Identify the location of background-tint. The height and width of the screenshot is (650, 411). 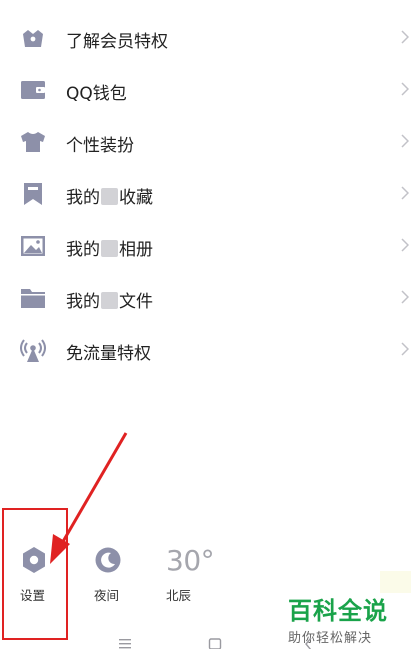
(395, 582).